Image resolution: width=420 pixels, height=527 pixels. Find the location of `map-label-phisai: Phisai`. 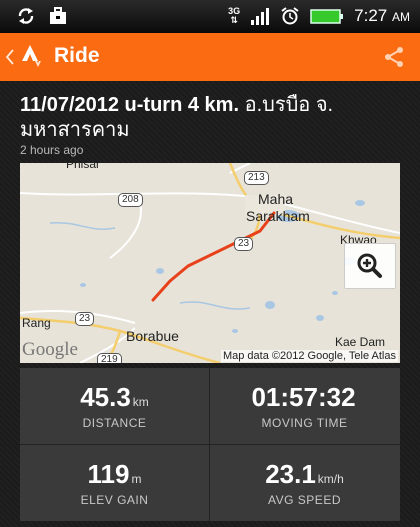

map-label-phisai: Phisai is located at coordinates (82, 167).